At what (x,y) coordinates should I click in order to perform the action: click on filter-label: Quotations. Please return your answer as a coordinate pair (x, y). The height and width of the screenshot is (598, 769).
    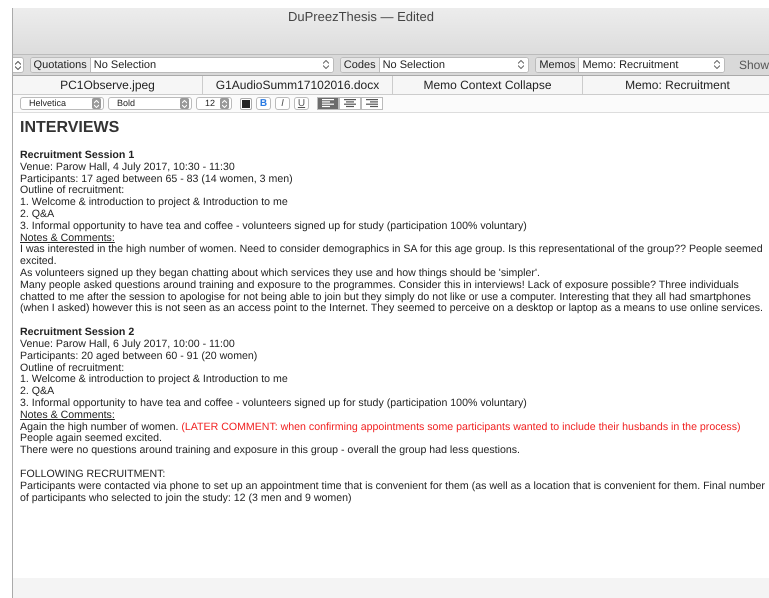
    Looking at the image, I should click on (60, 65).